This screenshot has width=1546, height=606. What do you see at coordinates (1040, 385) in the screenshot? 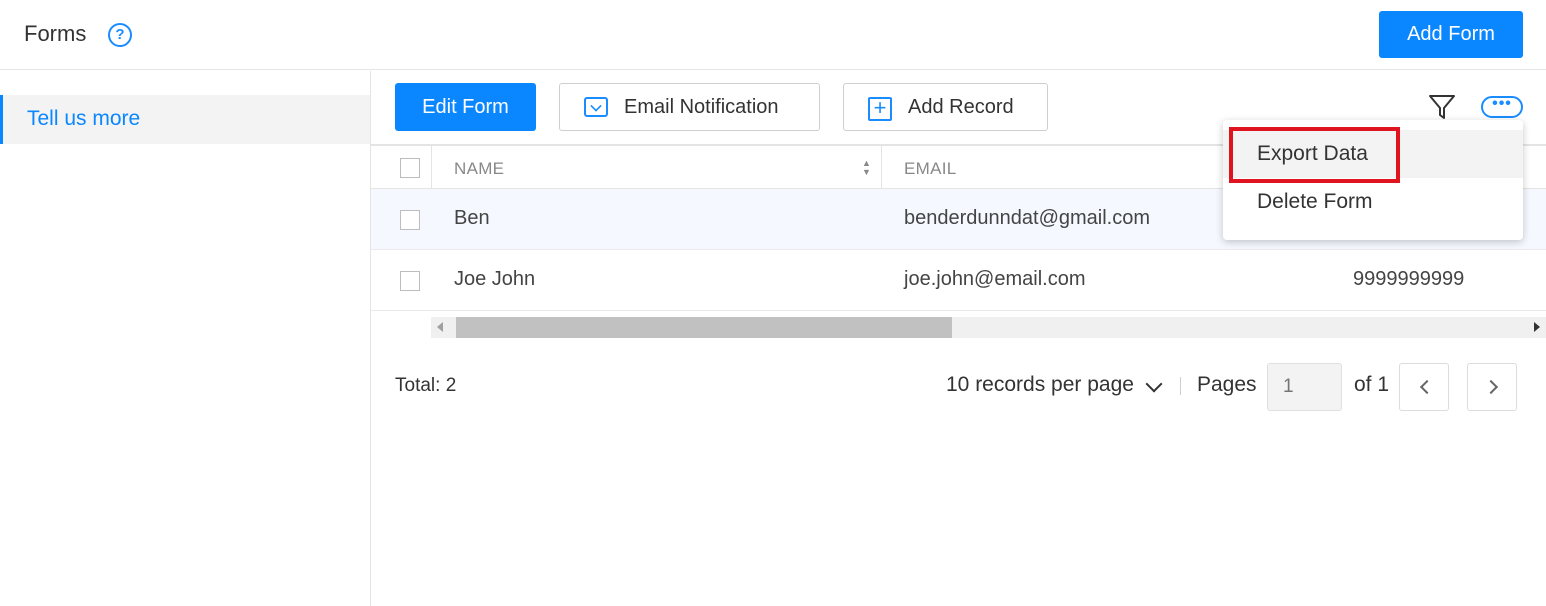
I see `records-per-page-select: 10 records per page` at bounding box center [1040, 385].